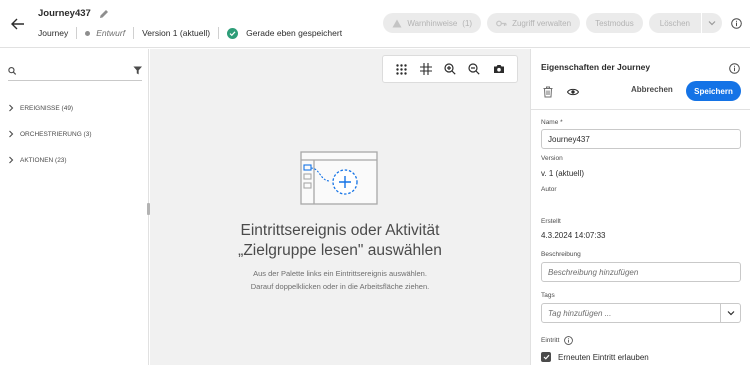  Describe the element at coordinates (551, 221) in the screenshot. I see `created-field-label: Erstellt` at that location.